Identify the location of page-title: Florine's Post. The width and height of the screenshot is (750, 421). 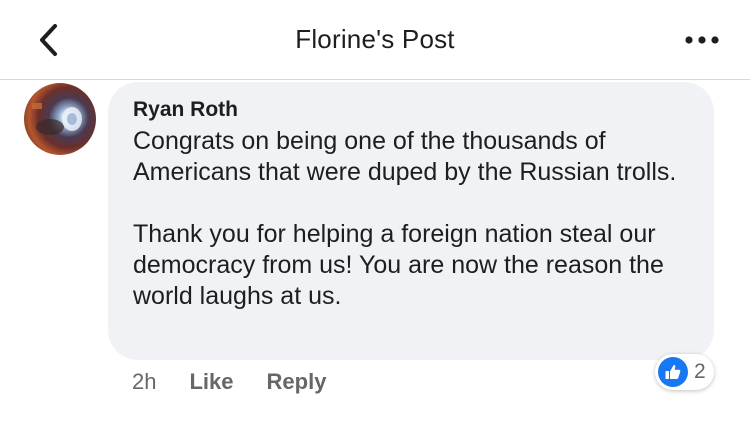
(375, 39).